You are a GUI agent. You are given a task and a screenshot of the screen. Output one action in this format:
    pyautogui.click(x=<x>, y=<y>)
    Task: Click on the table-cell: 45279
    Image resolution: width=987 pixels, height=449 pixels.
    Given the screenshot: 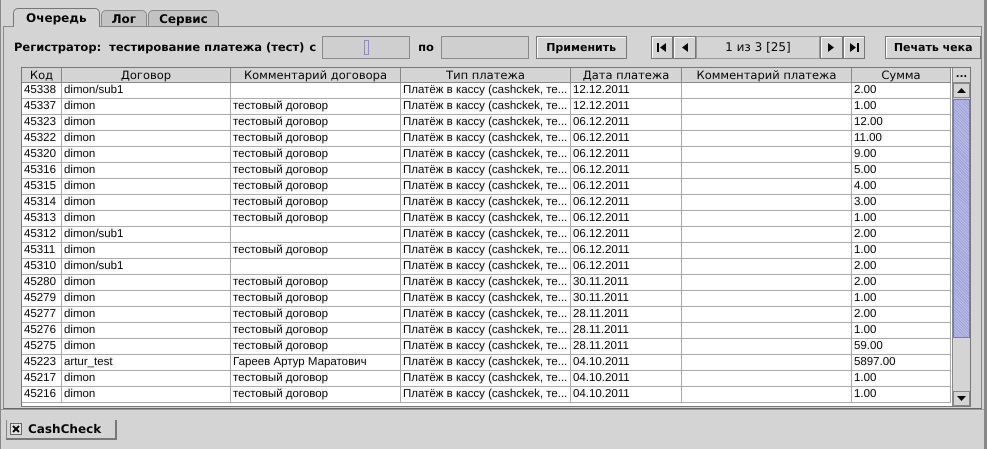 What is the action you would take?
    pyautogui.click(x=42, y=299)
    